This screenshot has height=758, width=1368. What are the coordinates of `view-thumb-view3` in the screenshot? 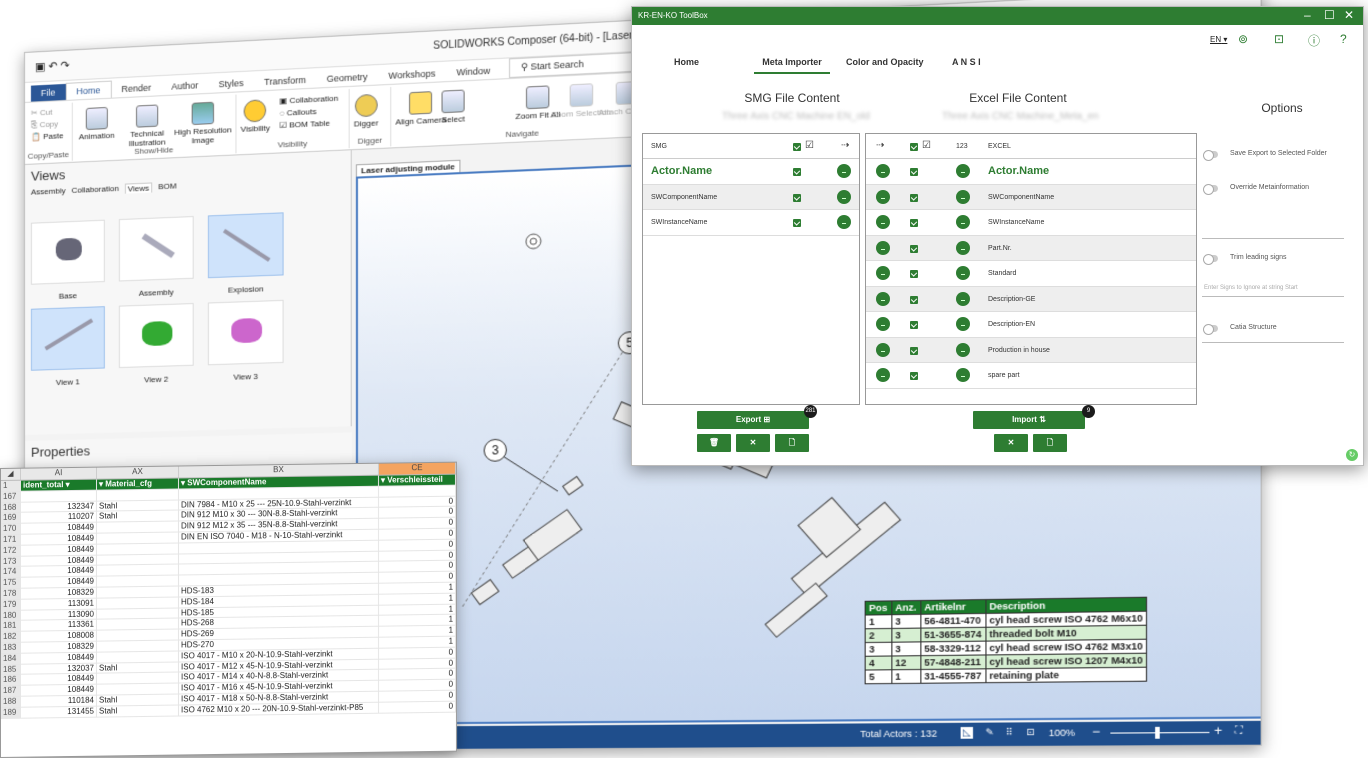 It's located at (245, 332).